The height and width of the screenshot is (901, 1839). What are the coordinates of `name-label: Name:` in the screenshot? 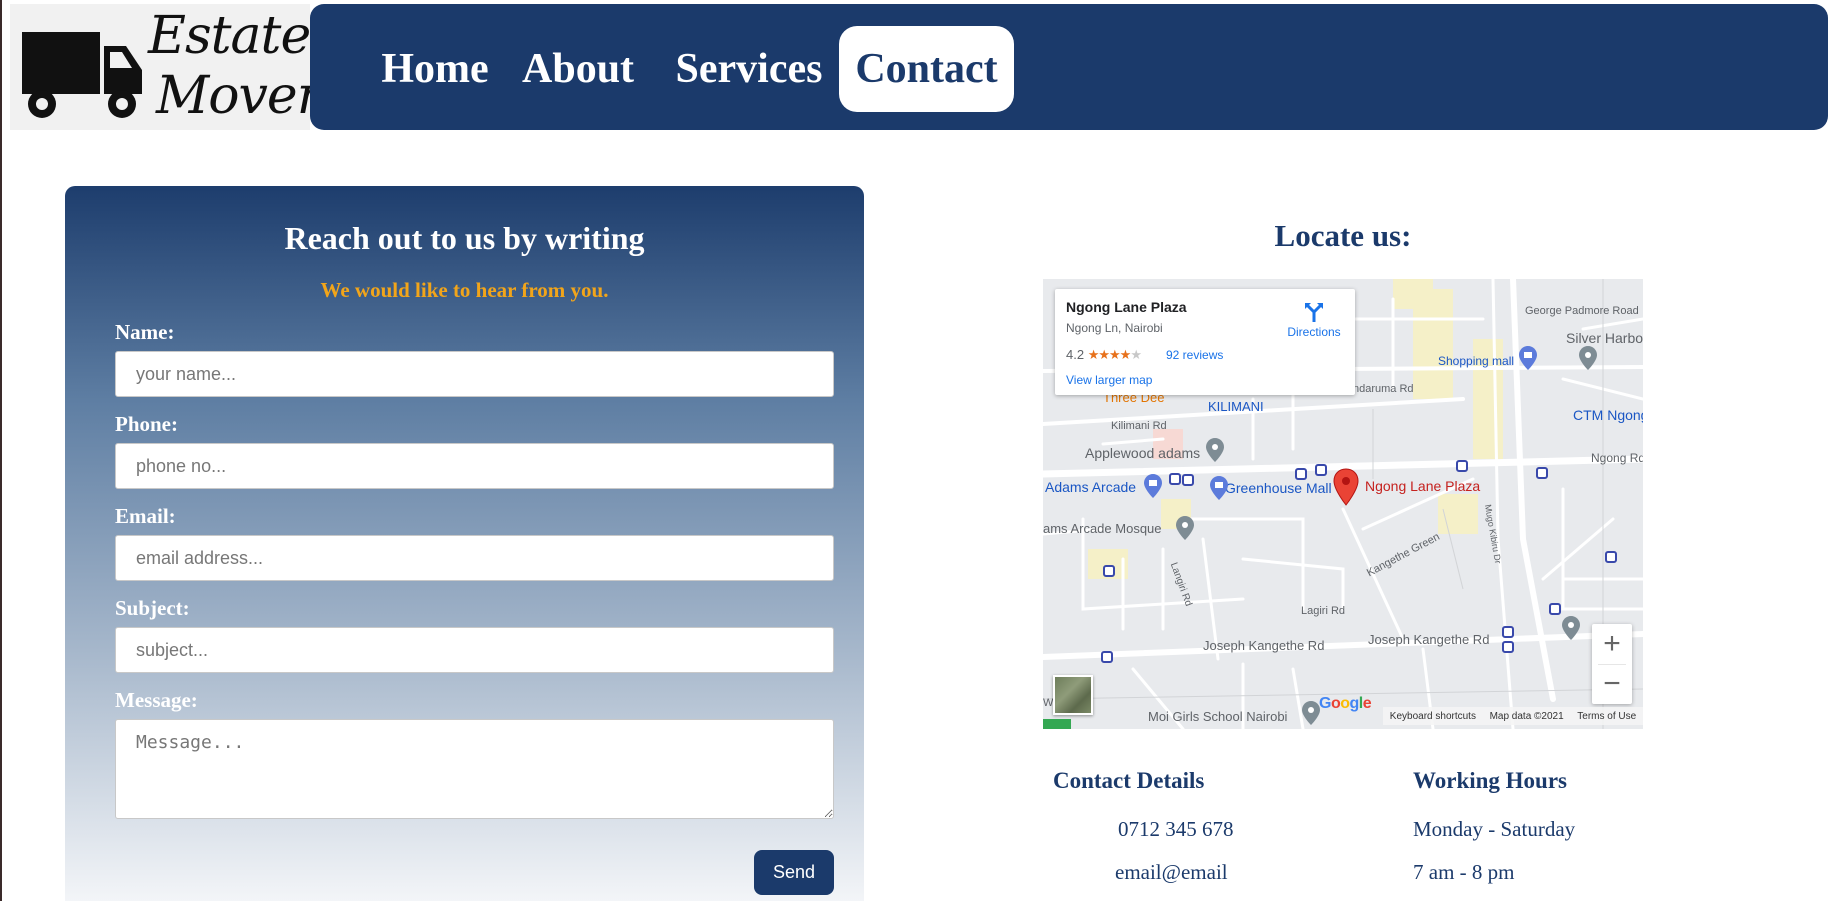 It's located at (145, 332).